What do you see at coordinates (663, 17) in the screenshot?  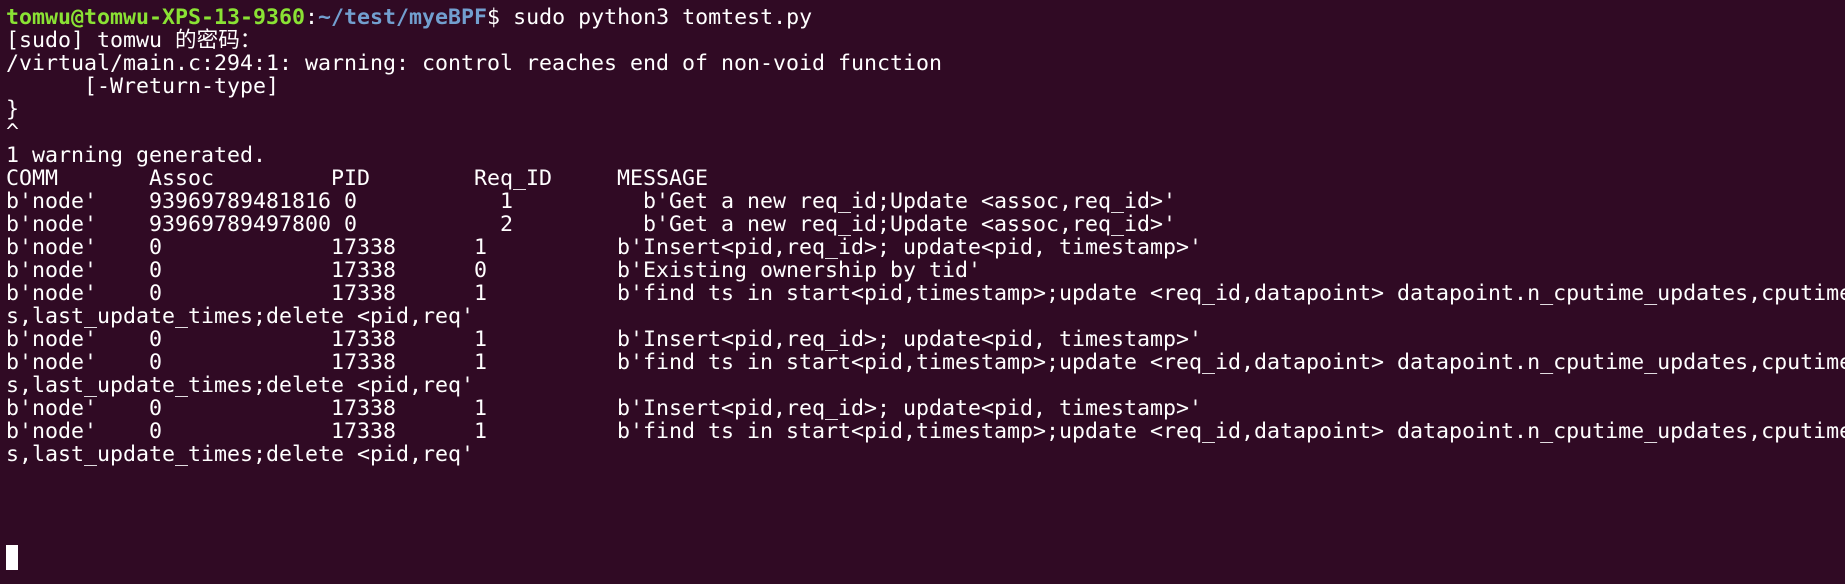 I see `command-text: sudo python3 tomtest.py` at bounding box center [663, 17].